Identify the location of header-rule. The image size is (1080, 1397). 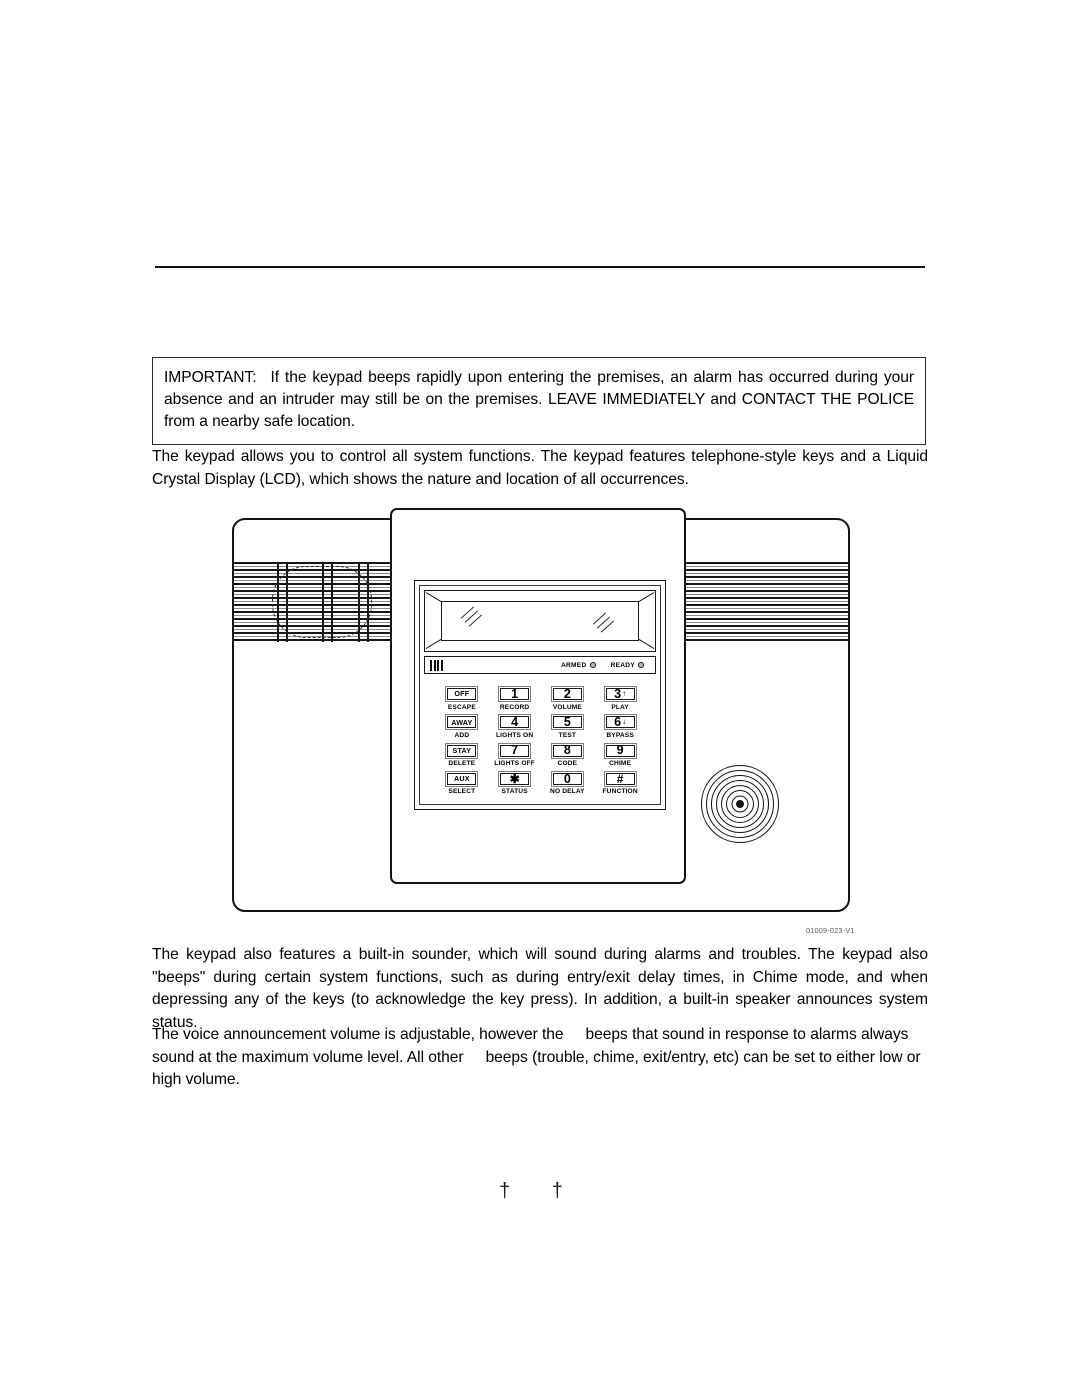
(540, 267).